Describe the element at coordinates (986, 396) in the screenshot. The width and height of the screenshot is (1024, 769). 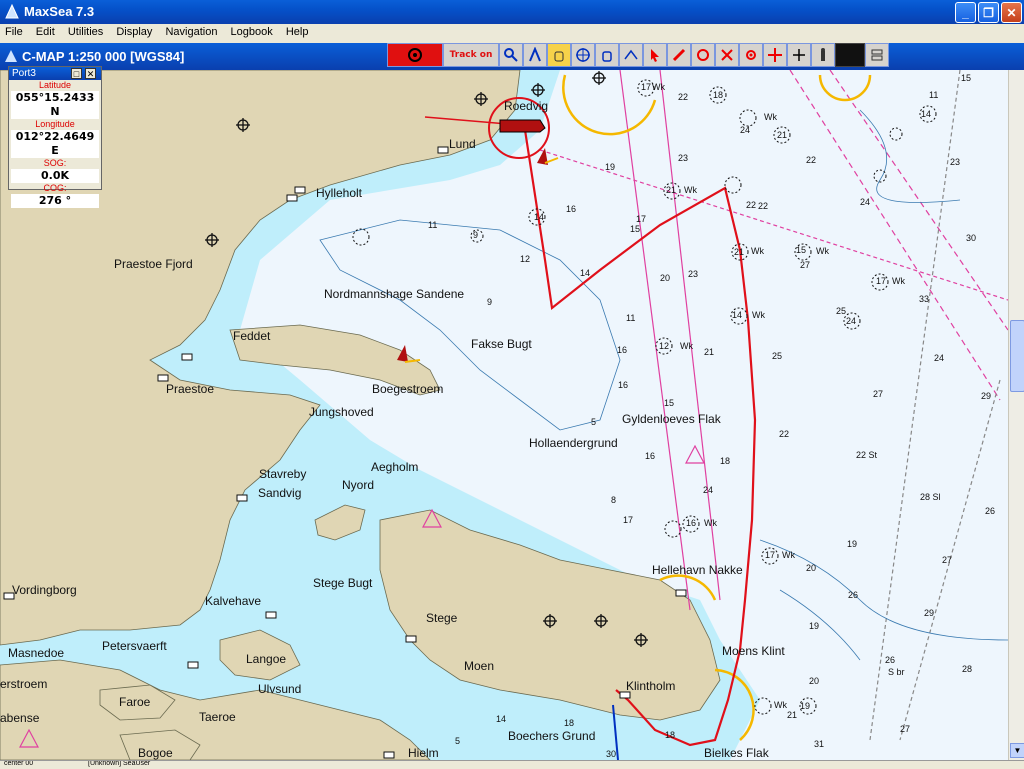
I see `depth-value: 29` at that location.